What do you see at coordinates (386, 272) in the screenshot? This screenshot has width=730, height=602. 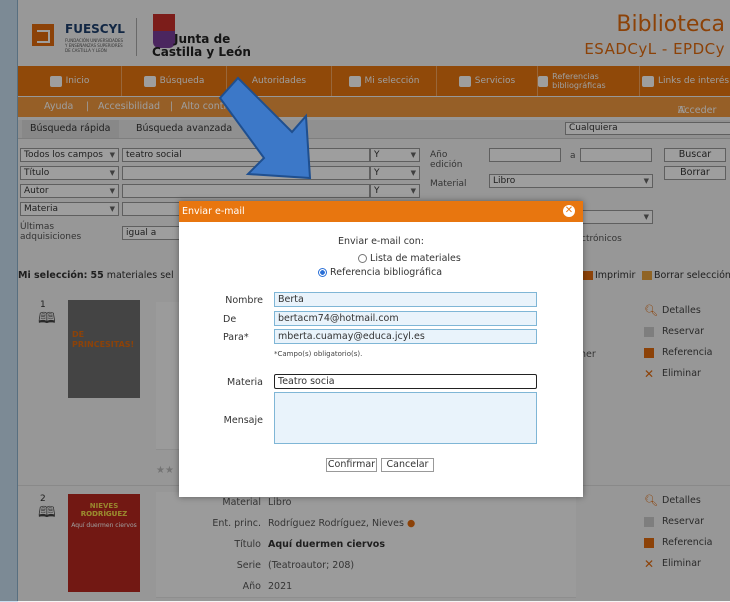 I see `option-ref-label: Referencia bibliográfica` at bounding box center [386, 272].